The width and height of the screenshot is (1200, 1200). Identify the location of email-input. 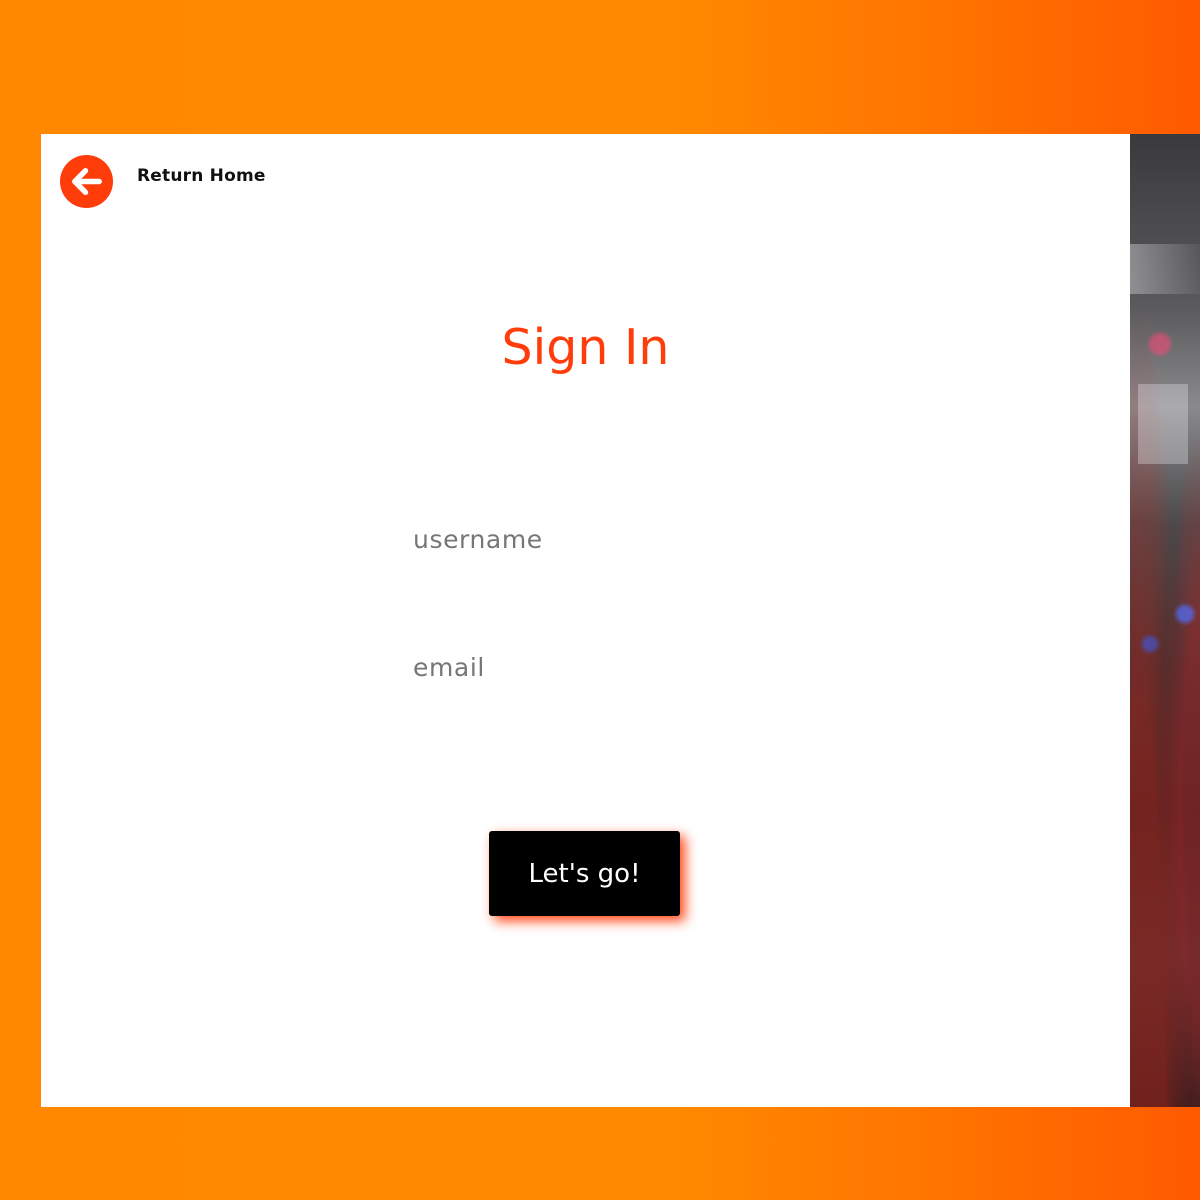
(623, 667).